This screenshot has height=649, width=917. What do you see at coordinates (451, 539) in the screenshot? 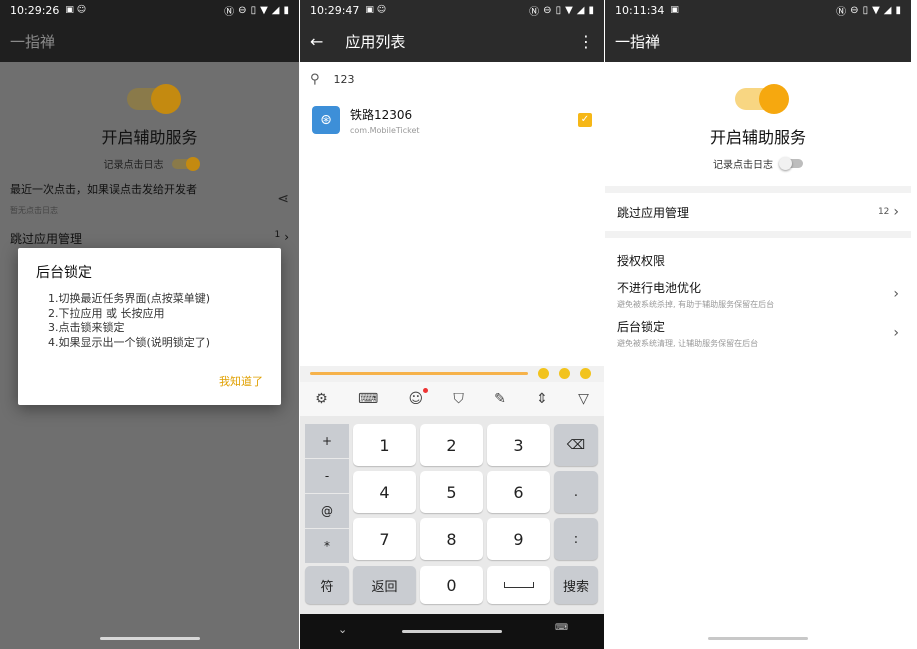
I see `key-8: 8` at bounding box center [451, 539].